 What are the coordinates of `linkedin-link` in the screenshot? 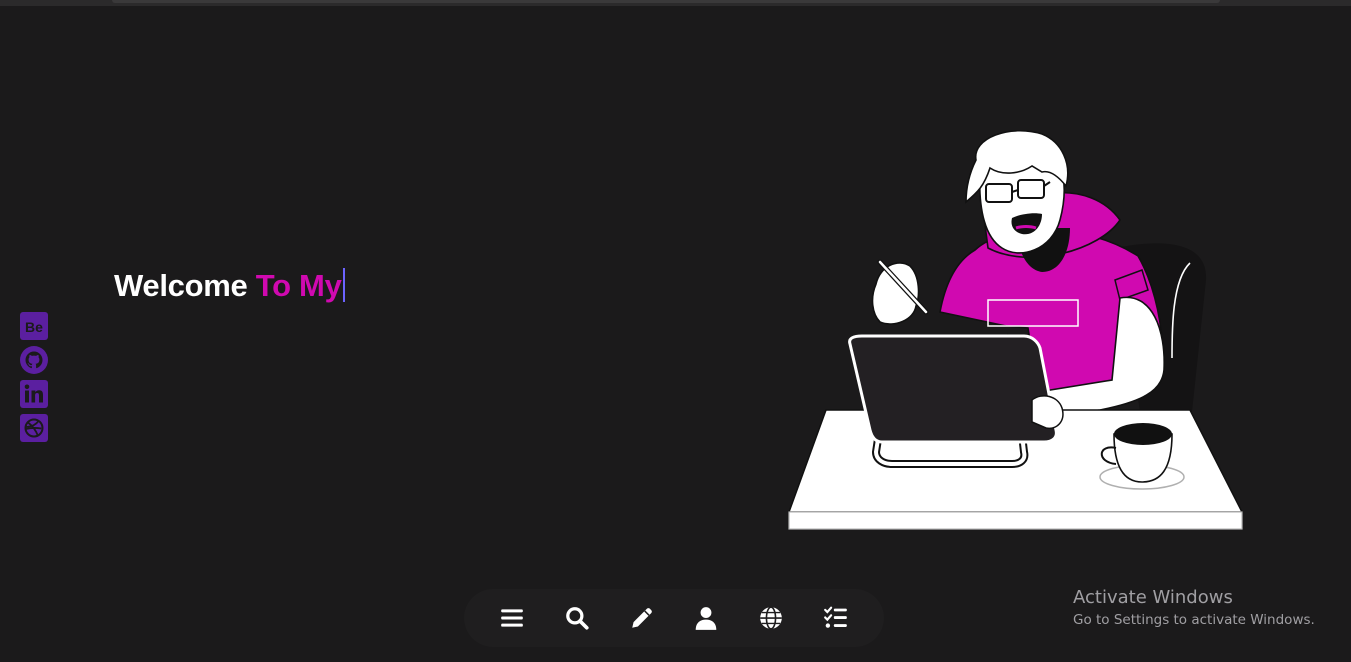 It's located at (34, 394).